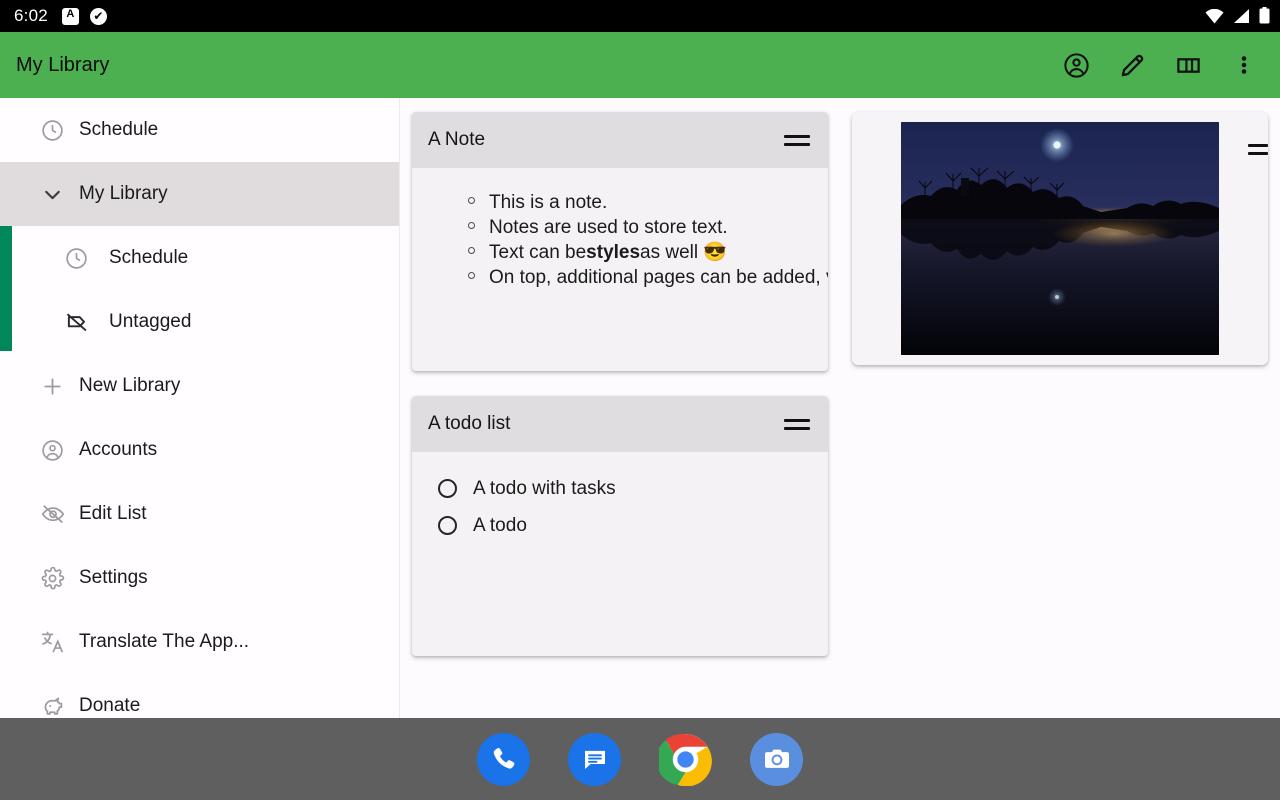  I want to click on note-line-text: Notes are used to store text., so click(608, 227).